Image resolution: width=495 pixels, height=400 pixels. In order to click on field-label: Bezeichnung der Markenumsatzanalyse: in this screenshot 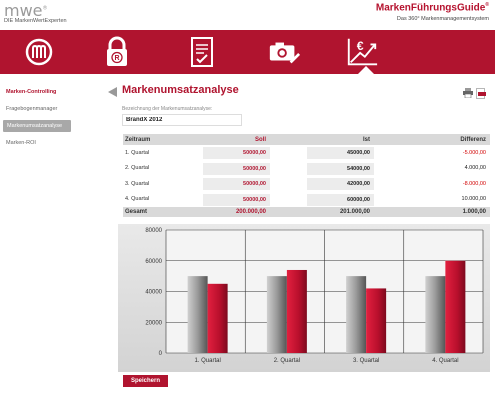, I will do `click(167, 109)`.